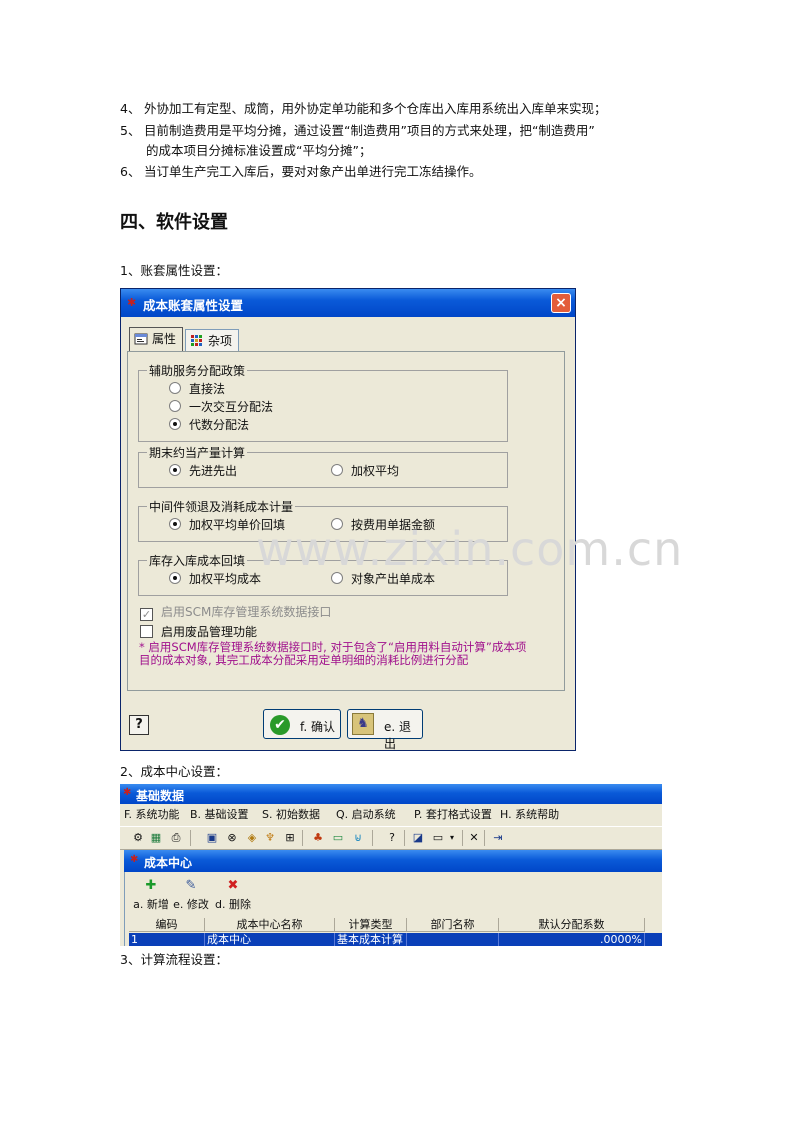  I want to click on checkbox-waste-management: 启用废品管理功能, so click(198, 632).